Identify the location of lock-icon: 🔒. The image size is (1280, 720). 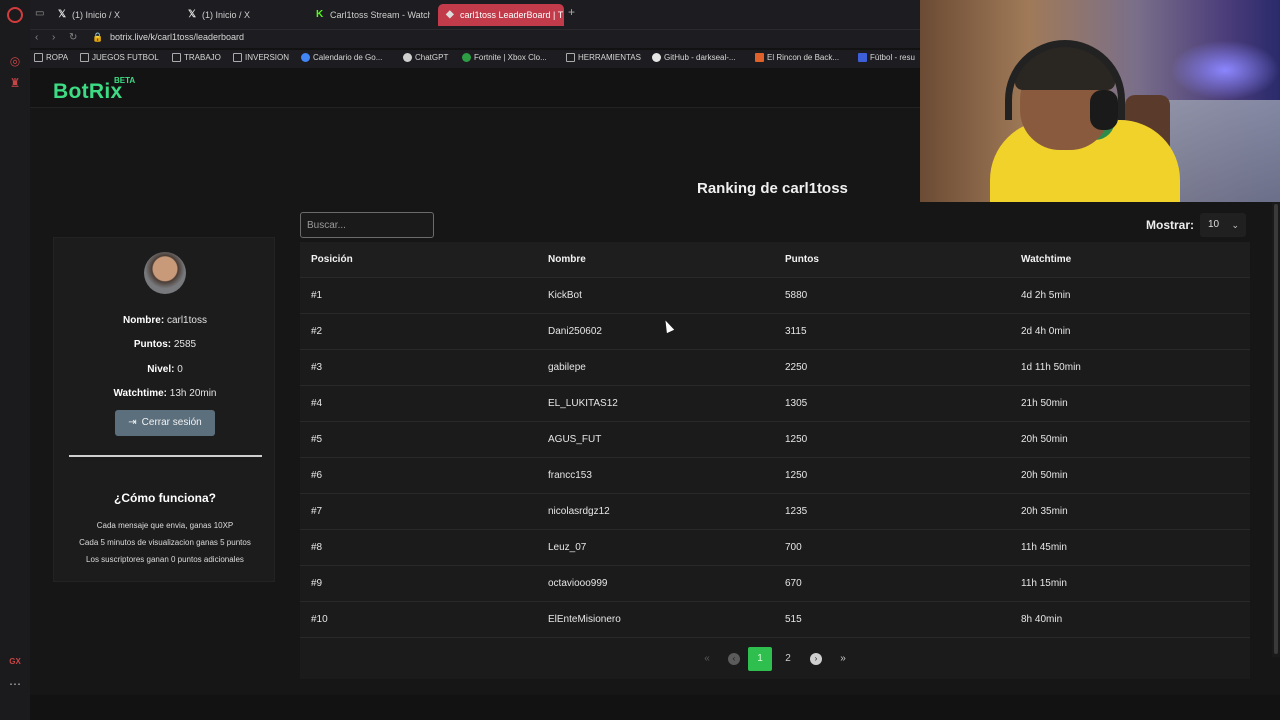
(98, 37).